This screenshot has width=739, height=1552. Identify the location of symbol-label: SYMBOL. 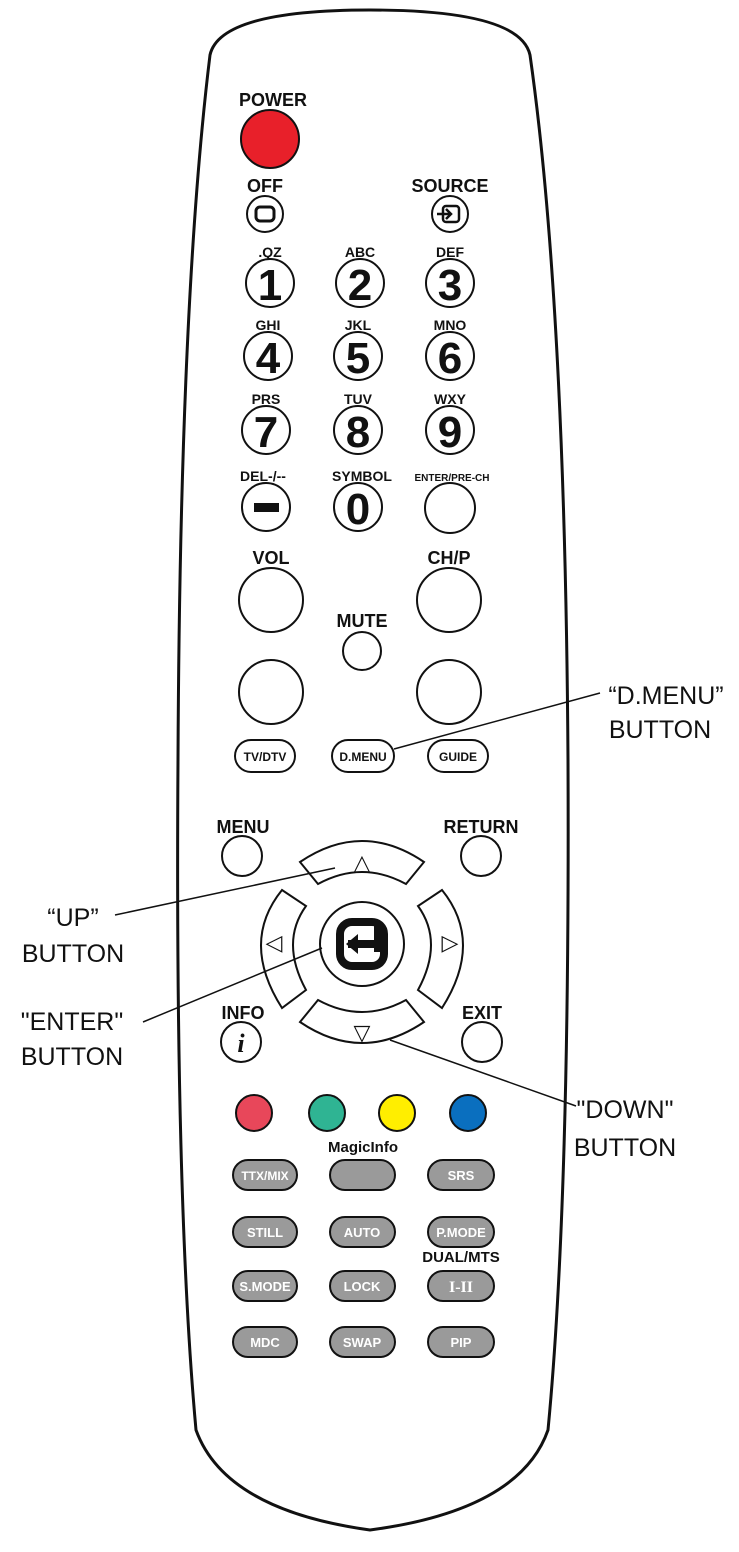
(362, 476).